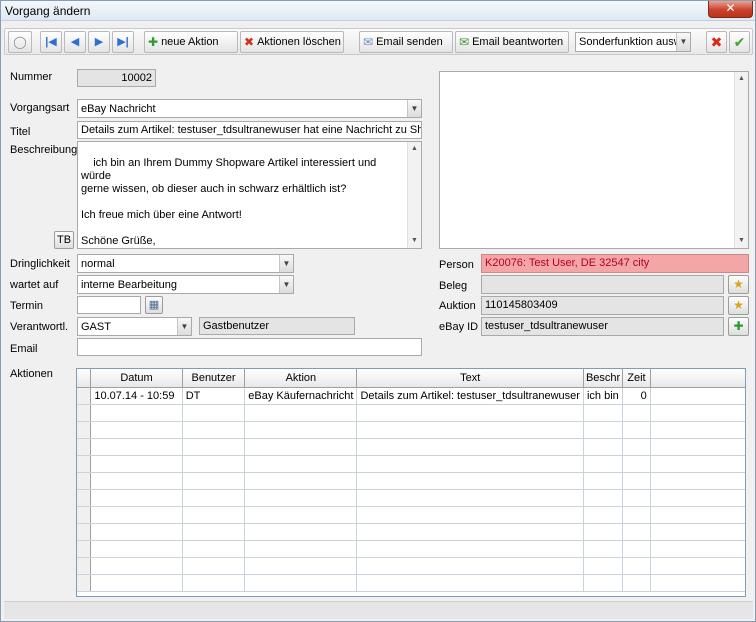 The height and width of the screenshot is (622, 756). I want to click on cell-datum: 10.07.14 - 10:59, so click(136, 396).